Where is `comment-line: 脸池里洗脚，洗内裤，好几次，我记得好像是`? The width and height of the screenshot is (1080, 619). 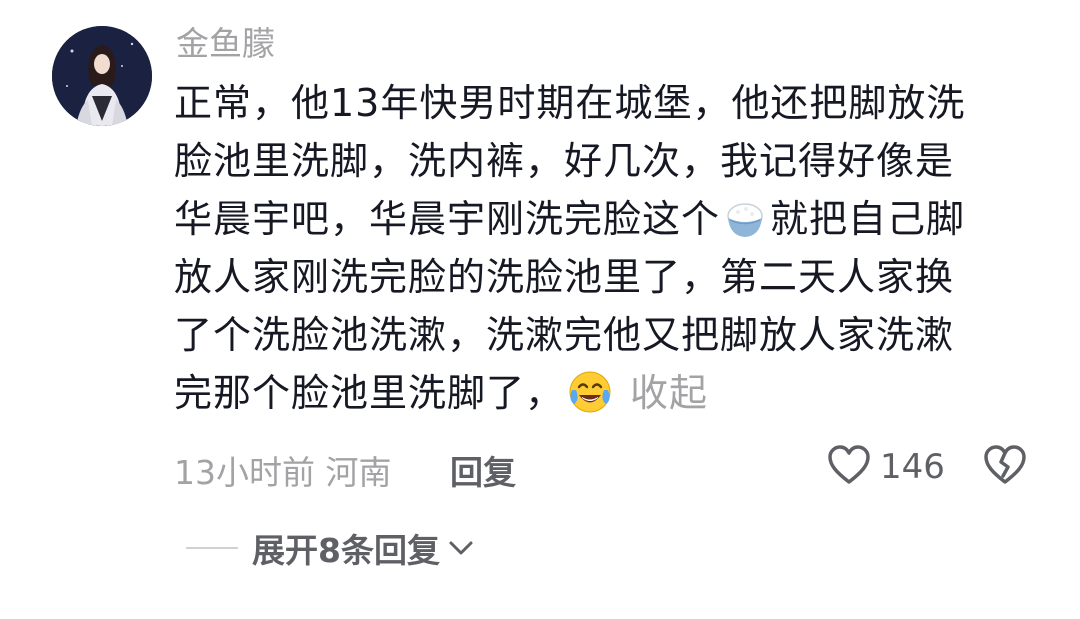
comment-line: 脸池里洗脚，洗内裤，好几次，我记得好像是 is located at coordinates (564, 161).